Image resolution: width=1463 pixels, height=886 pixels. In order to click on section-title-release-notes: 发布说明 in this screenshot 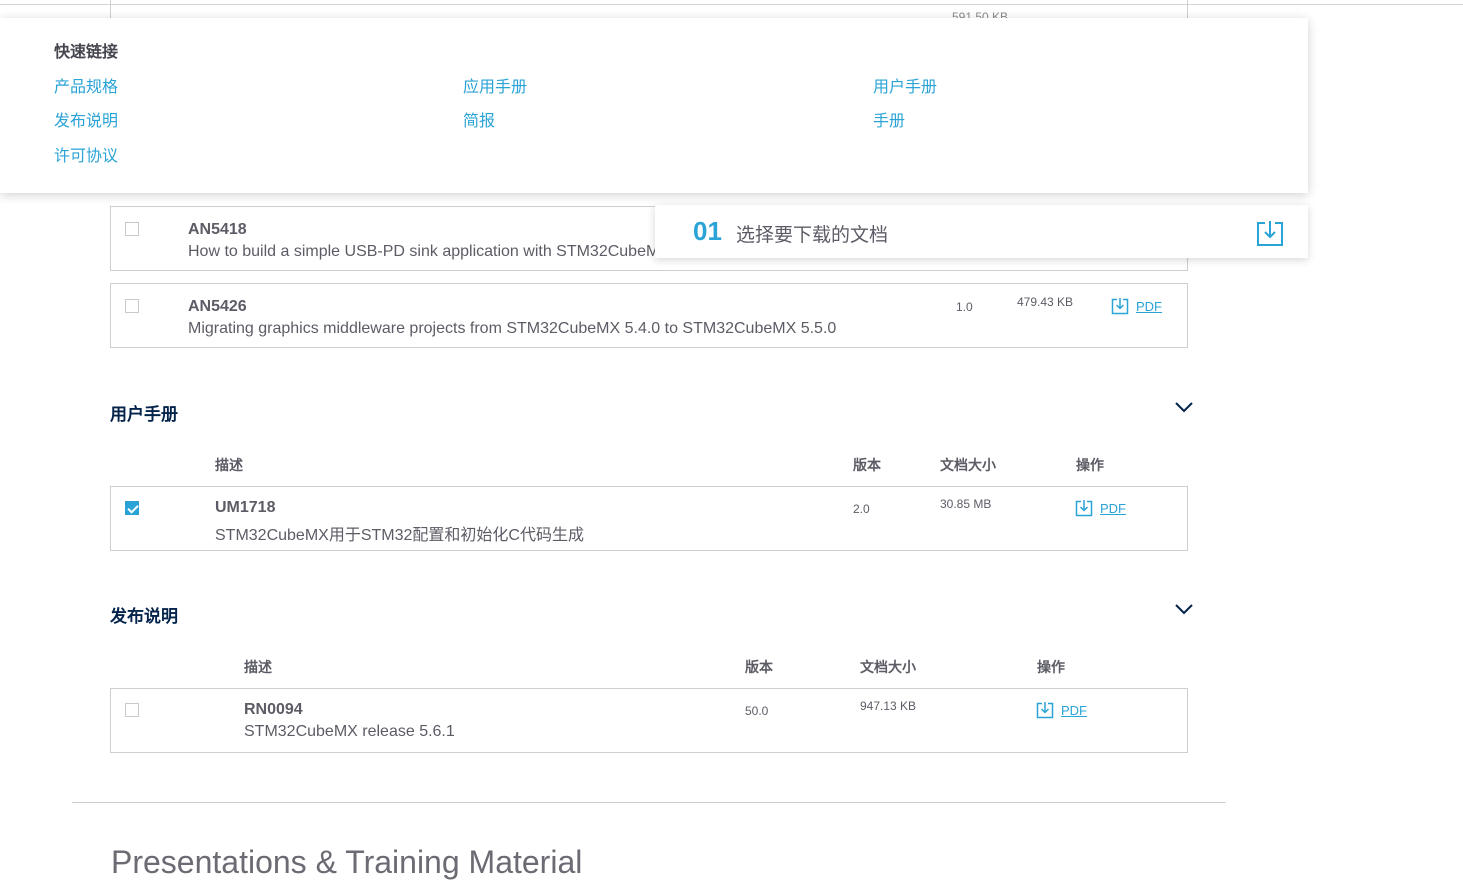, I will do `click(144, 616)`.